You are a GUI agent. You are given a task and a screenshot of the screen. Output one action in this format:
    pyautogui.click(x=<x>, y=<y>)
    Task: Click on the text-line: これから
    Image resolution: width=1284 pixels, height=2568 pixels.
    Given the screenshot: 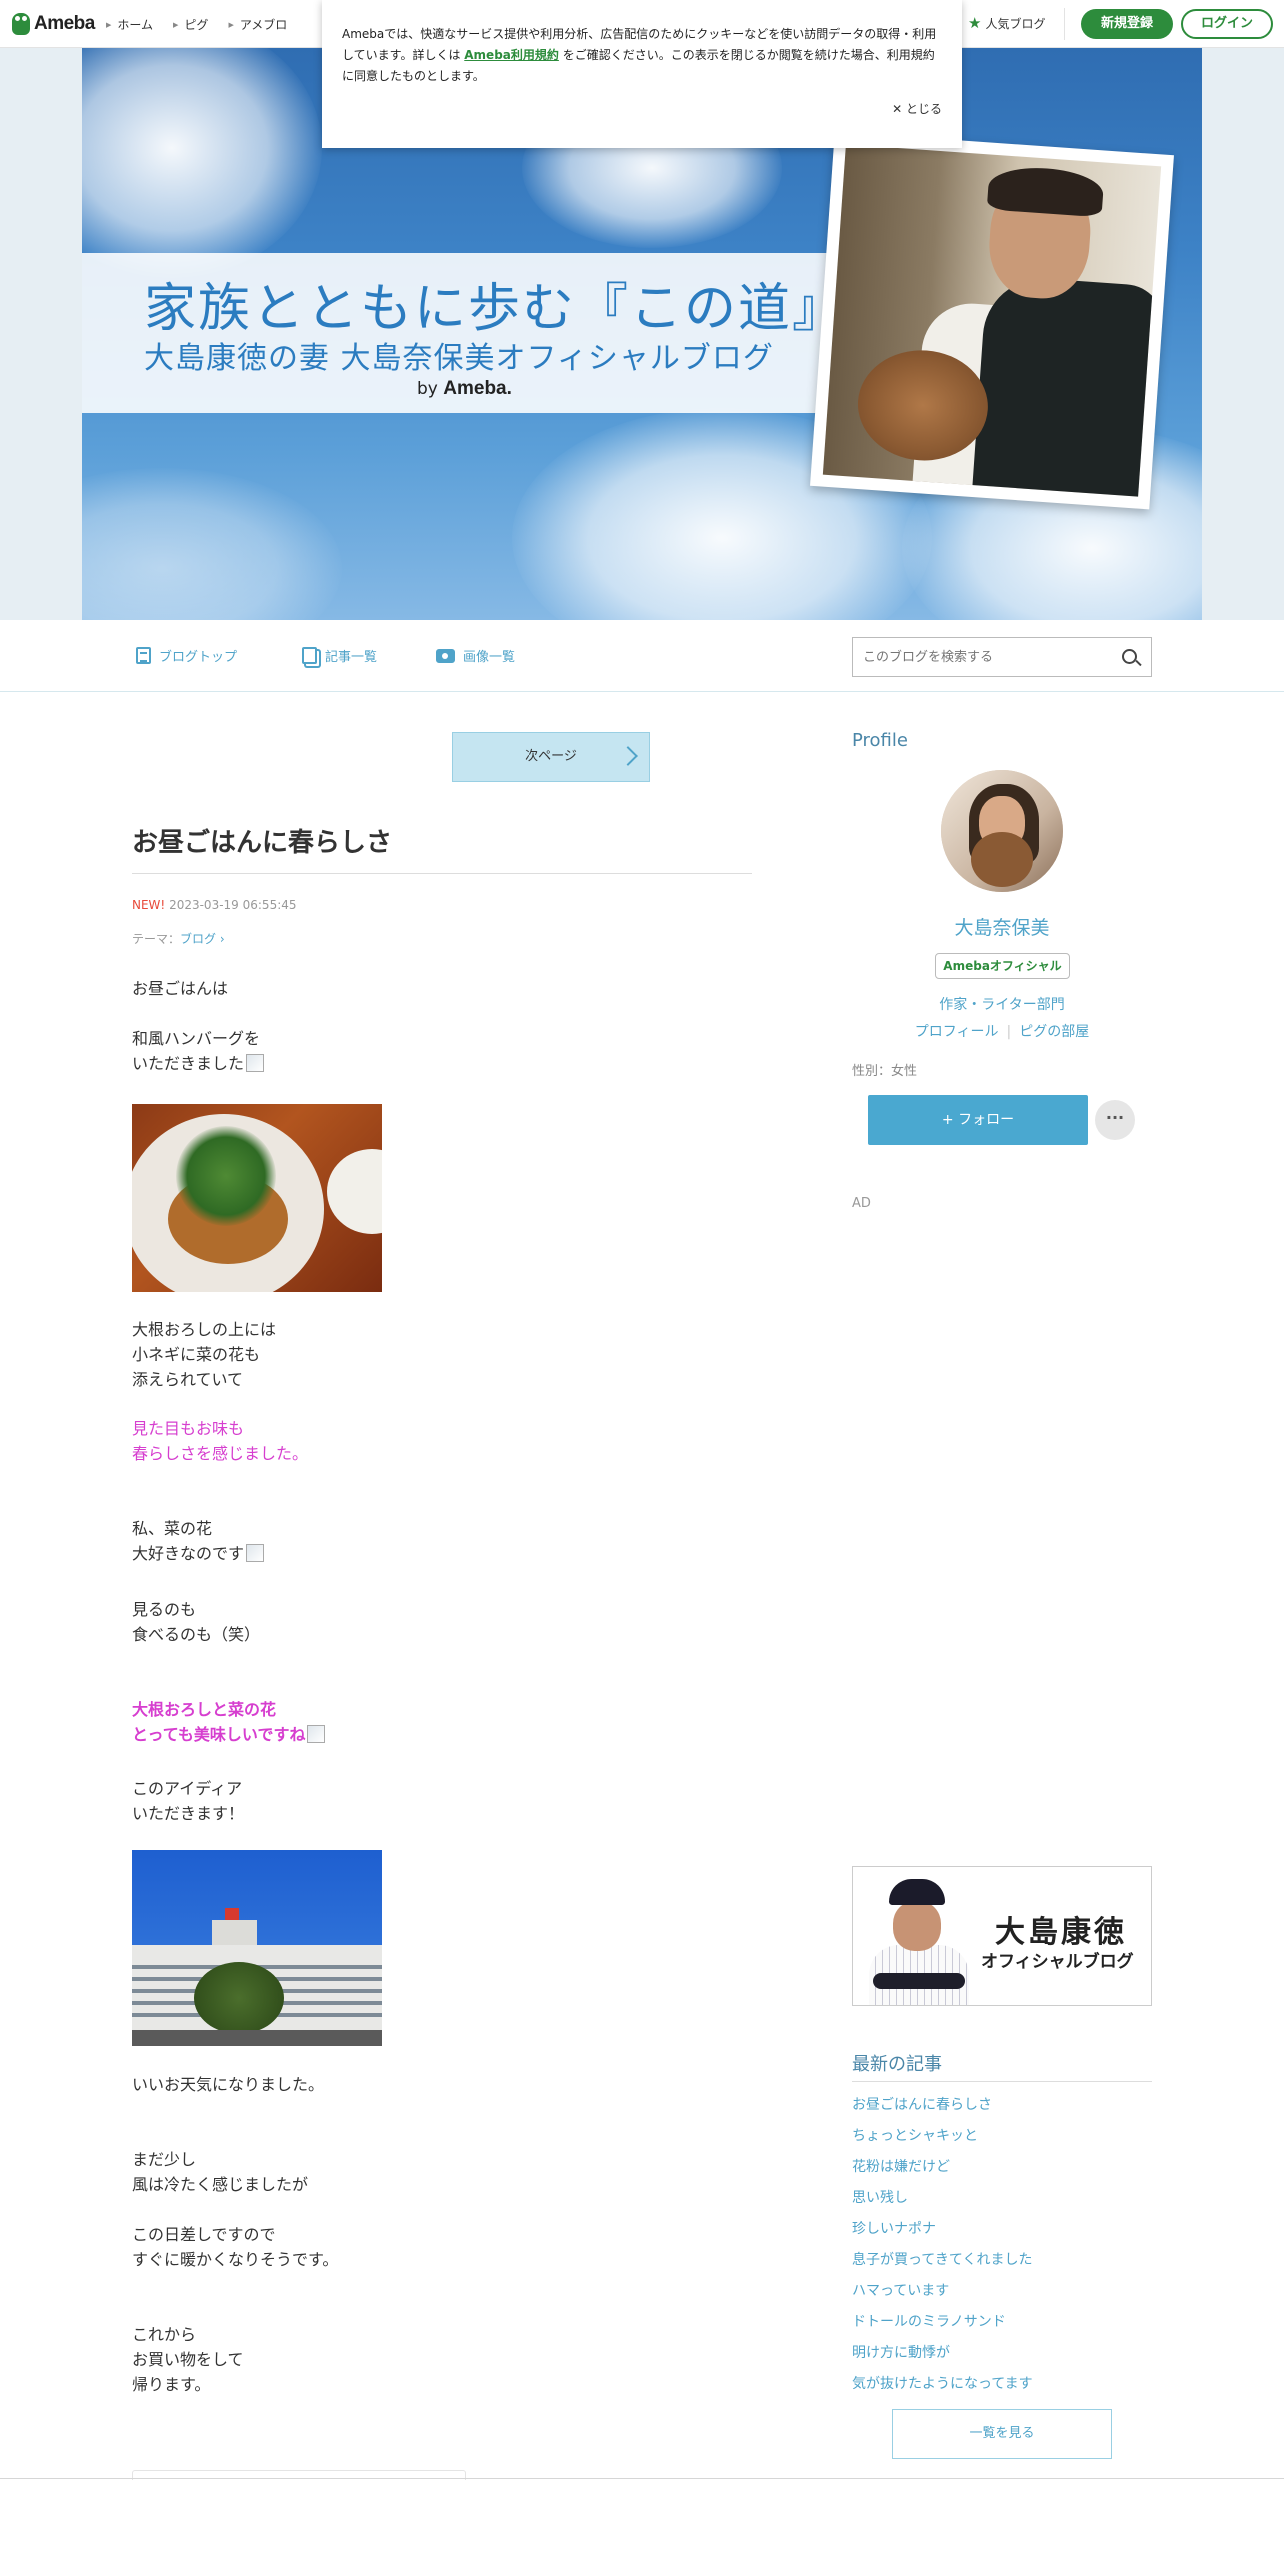 What is the action you would take?
    pyautogui.click(x=164, y=2334)
    